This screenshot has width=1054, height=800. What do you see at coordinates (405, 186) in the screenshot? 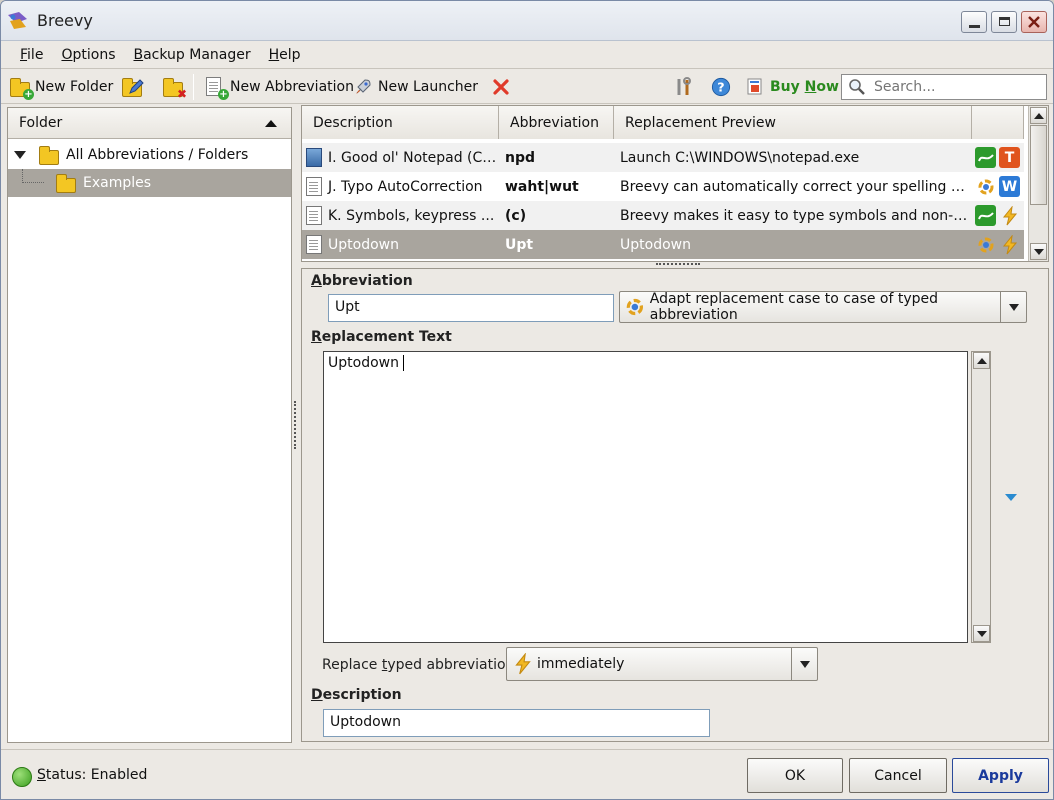
I see `row-description: J. Typo AutoCorrection` at bounding box center [405, 186].